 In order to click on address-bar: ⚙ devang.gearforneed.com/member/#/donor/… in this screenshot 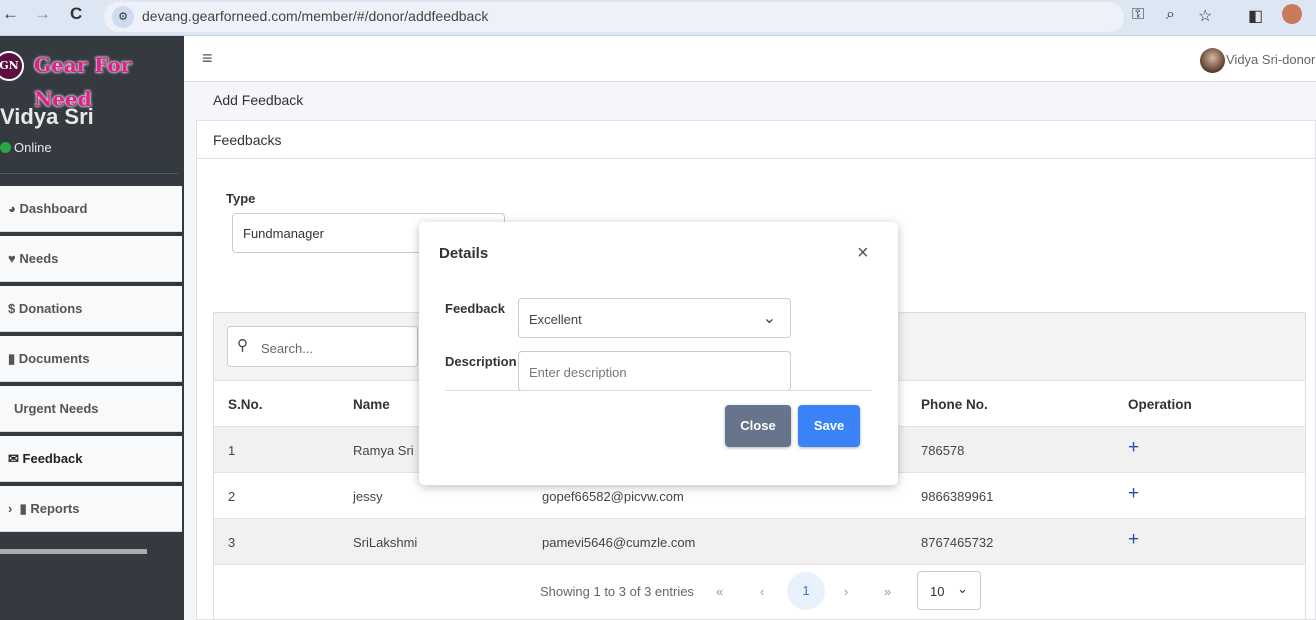, I will do `click(614, 17)`.